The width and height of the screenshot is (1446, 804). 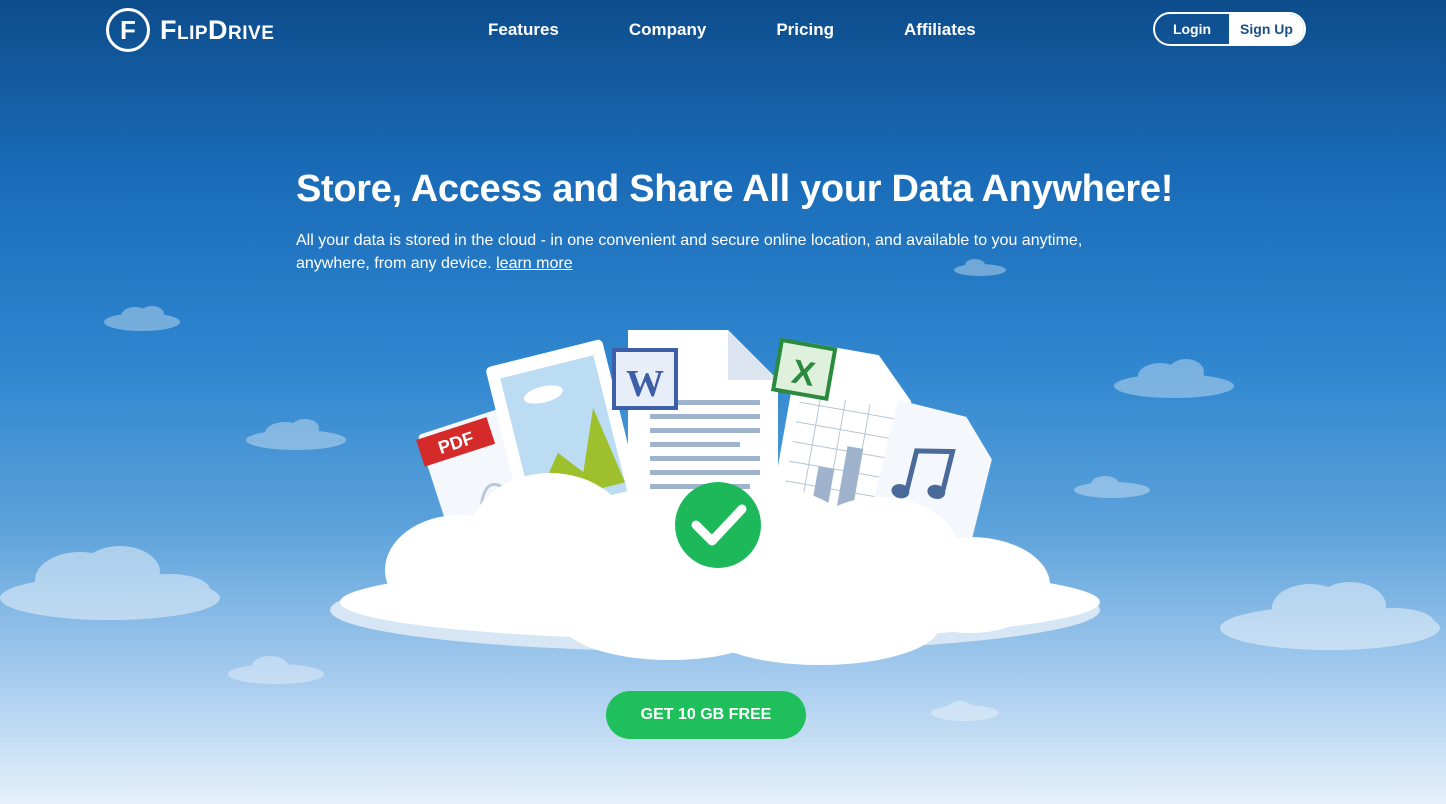 I want to click on logo-mark-icon: F, so click(x=128, y=30).